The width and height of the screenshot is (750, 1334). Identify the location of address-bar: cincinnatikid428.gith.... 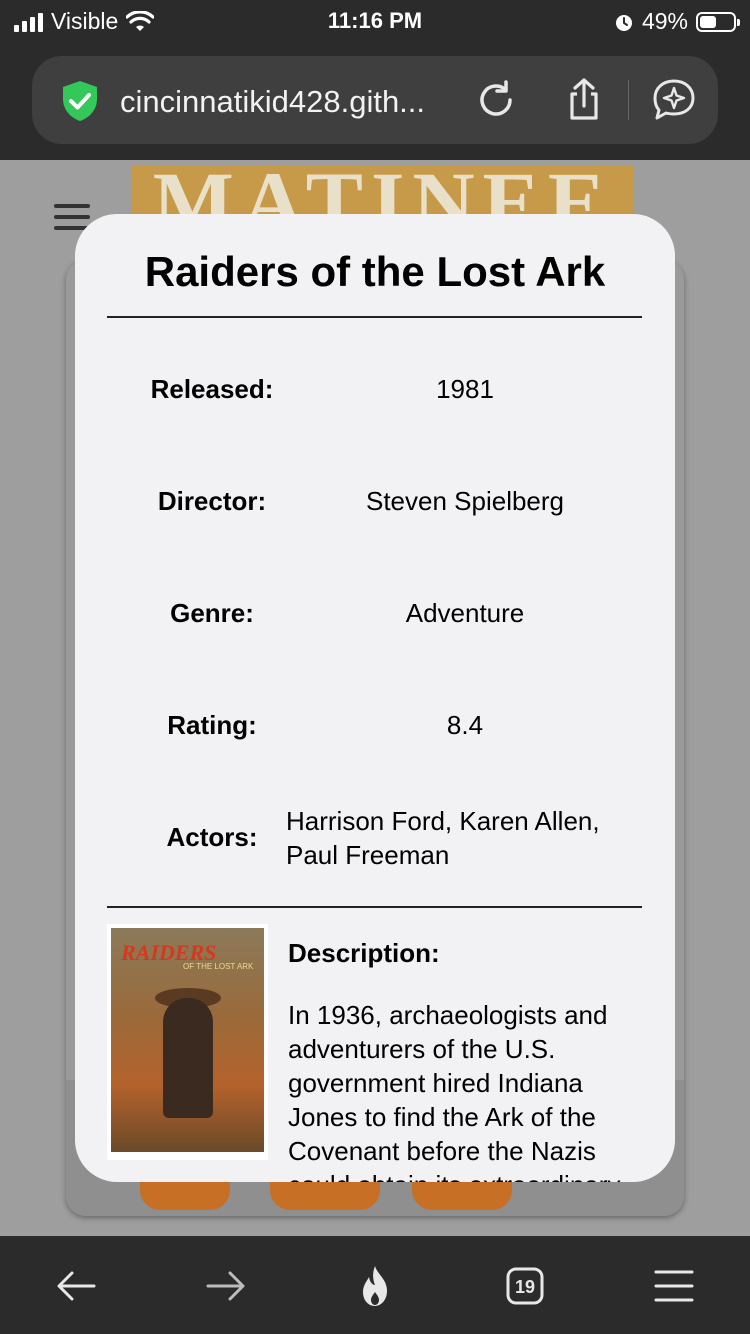
(375, 100).